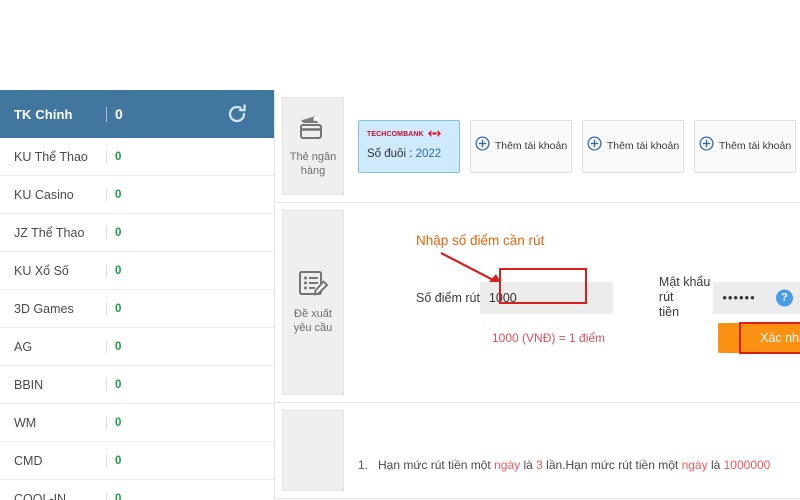 This screenshot has height=500, width=800. What do you see at coordinates (49, 232) in the screenshot?
I see `account-name: JZ Thể Thao` at bounding box center [49, 232].